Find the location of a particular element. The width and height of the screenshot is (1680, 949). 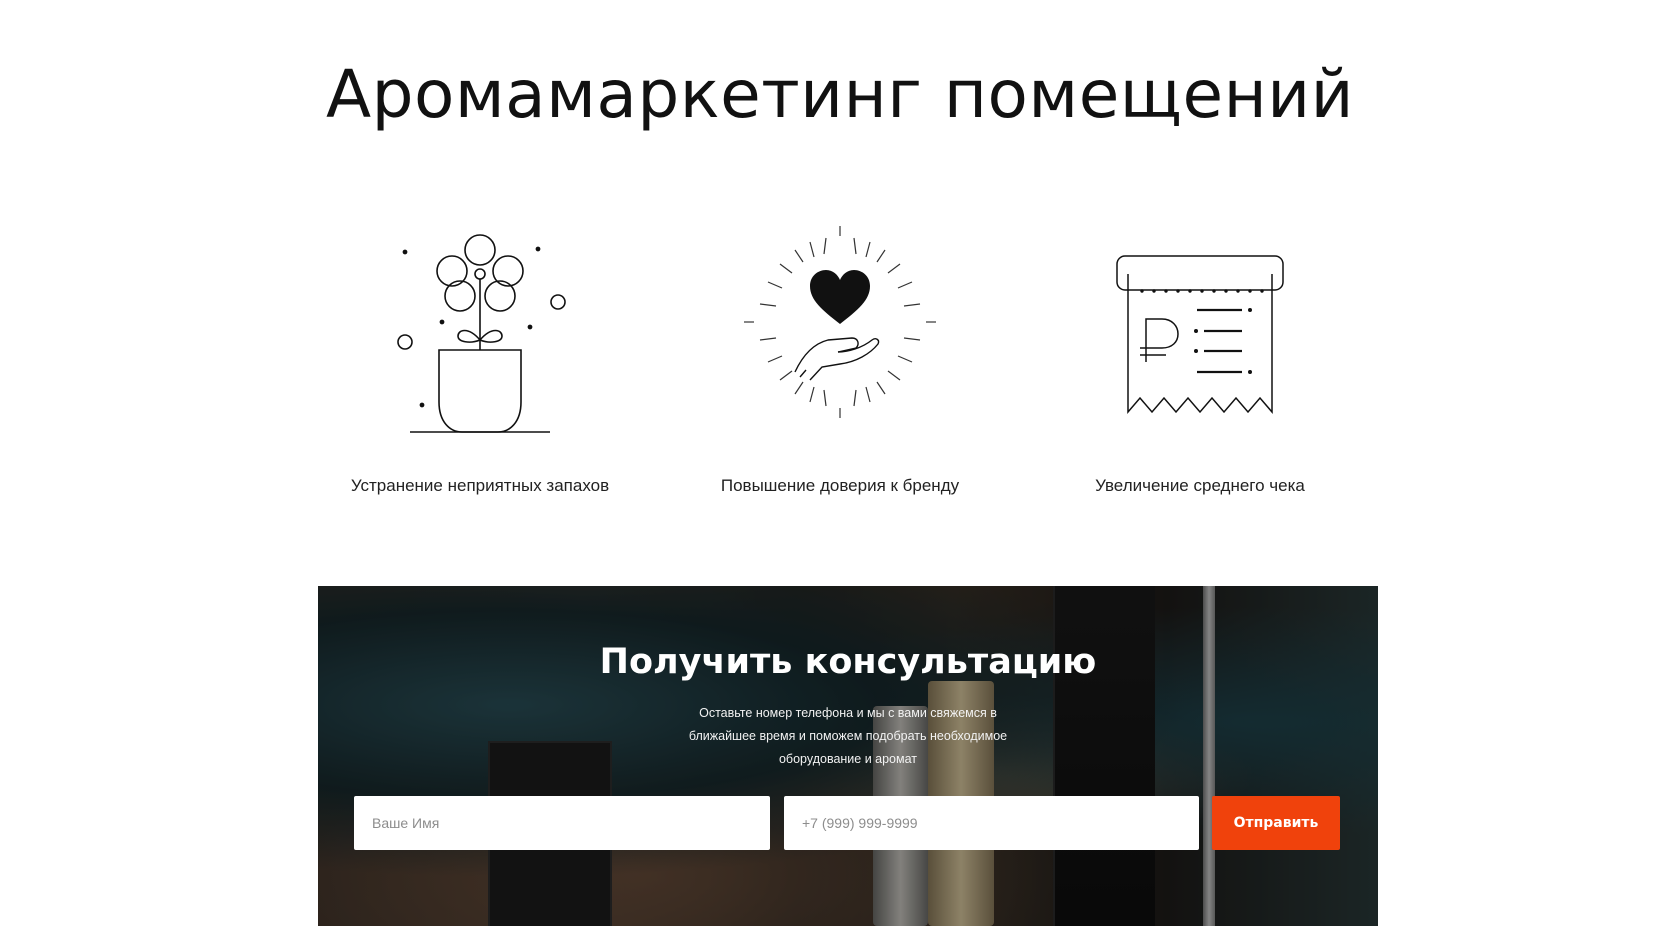

feature-avg-check: Увеличение среднего чека is located at coordinates (1200, 367).